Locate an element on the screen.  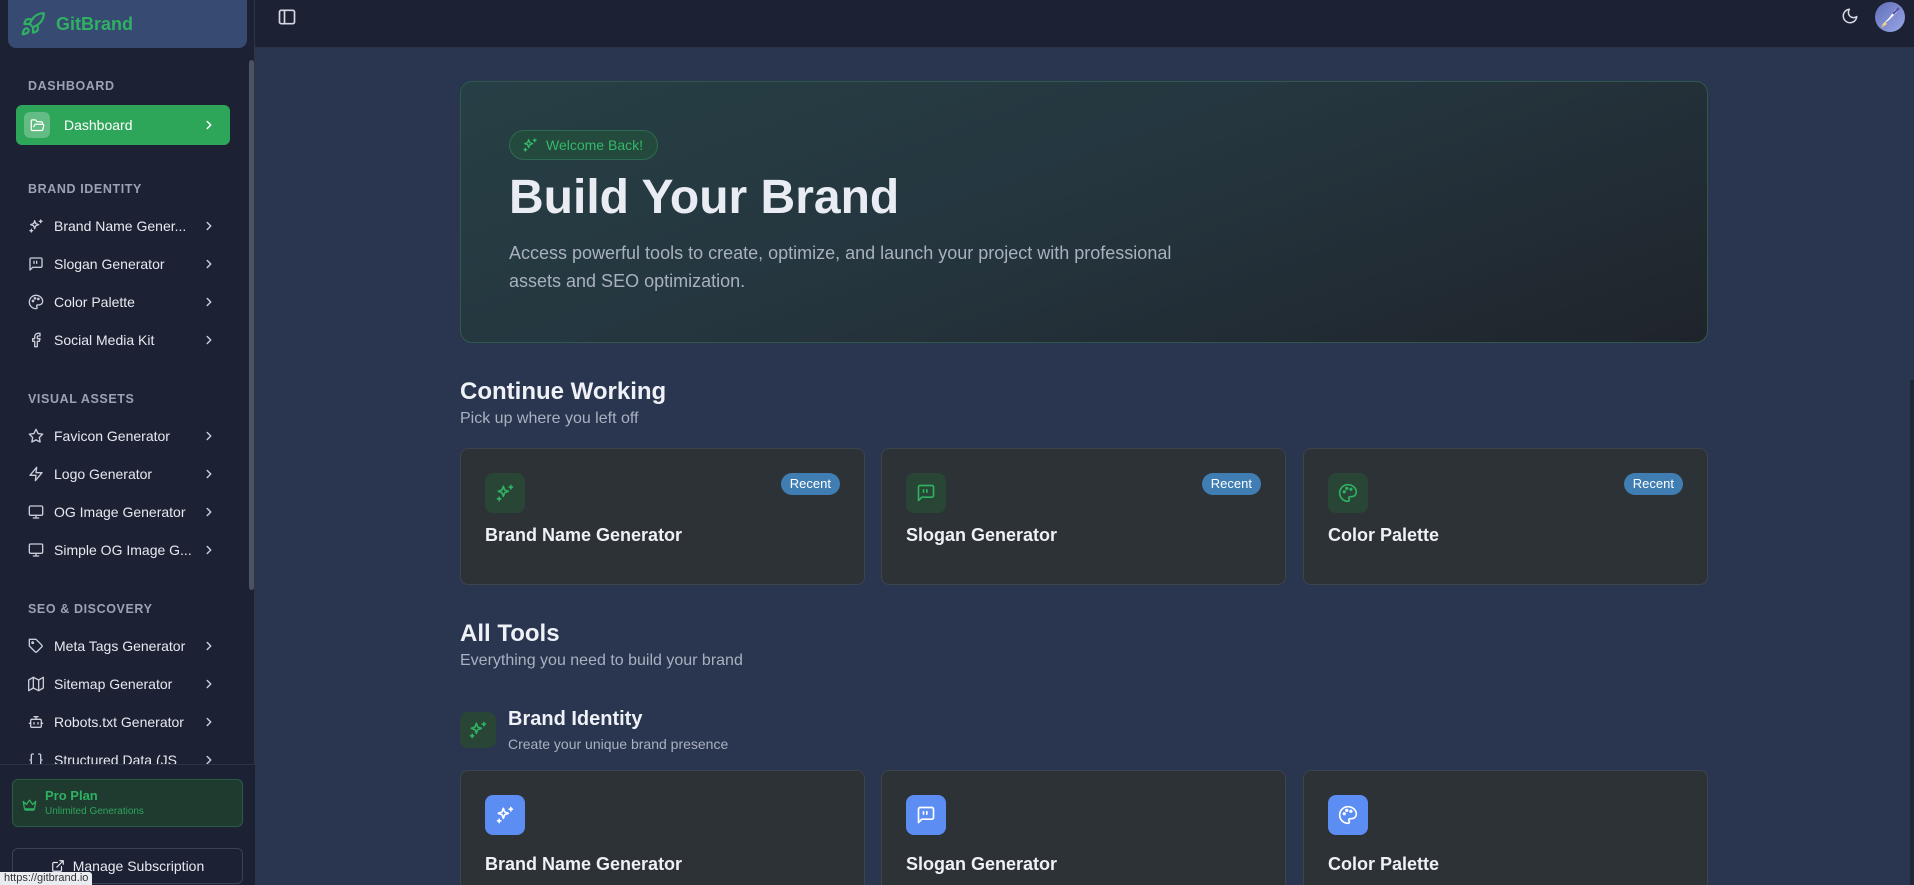
sidebar-item-slogan-generator: Slogan Generator is located at coordinates (123, 264).